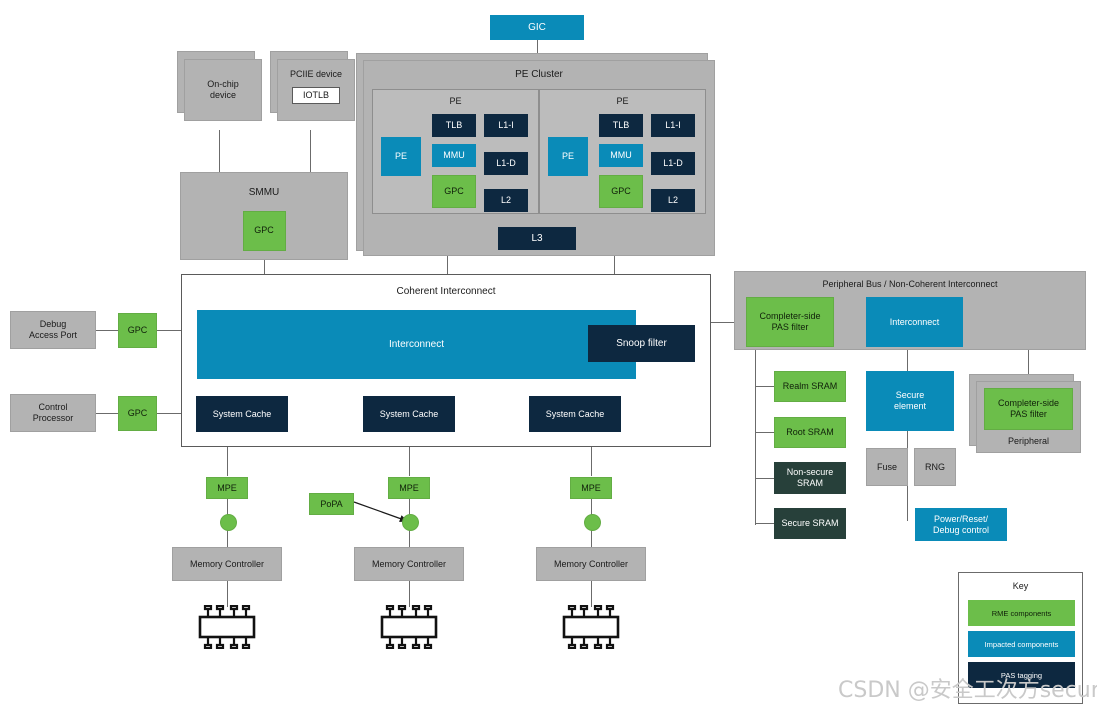 This screenshot has height=704, width=1097. I want to click on popa-block: PoPA, so click(331, 504).